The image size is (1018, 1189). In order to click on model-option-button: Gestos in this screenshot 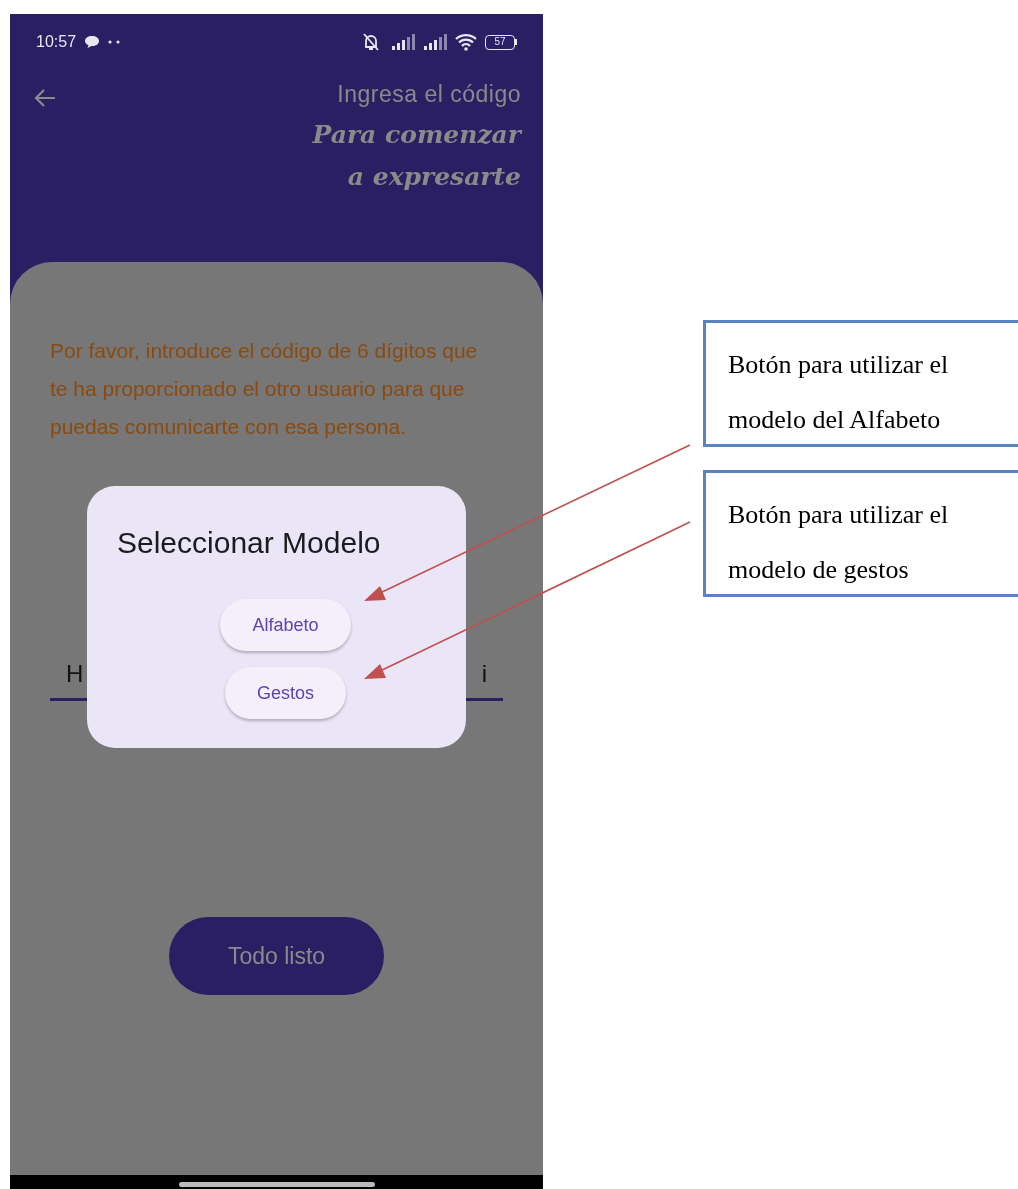, I will do `click(285, 693)`.